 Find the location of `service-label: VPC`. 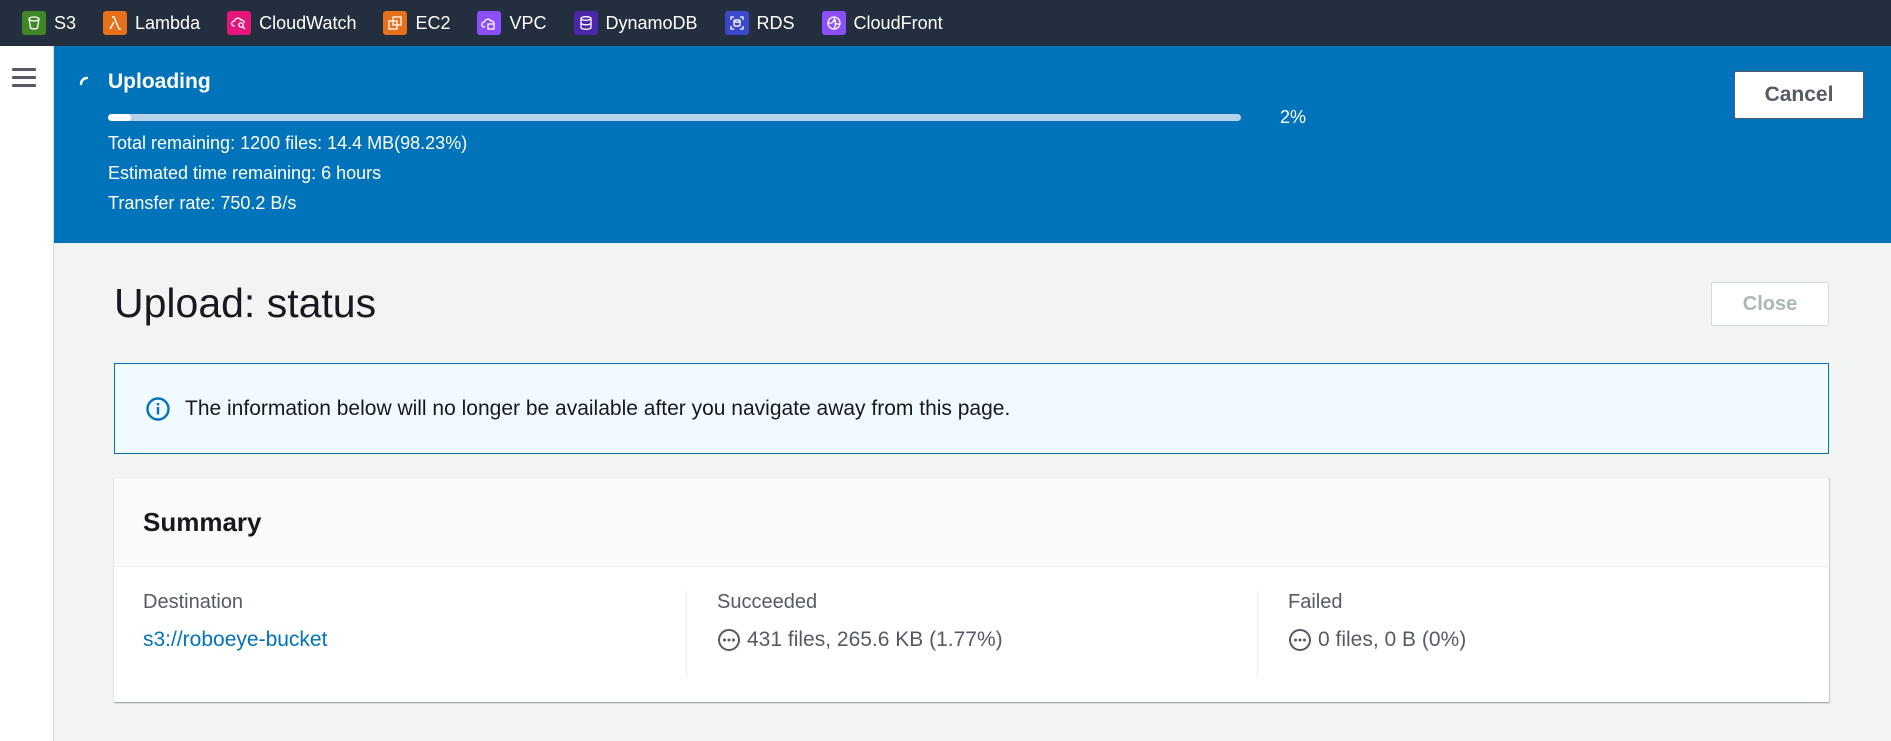

service-label: VPC is located at coordinates (528, 22).